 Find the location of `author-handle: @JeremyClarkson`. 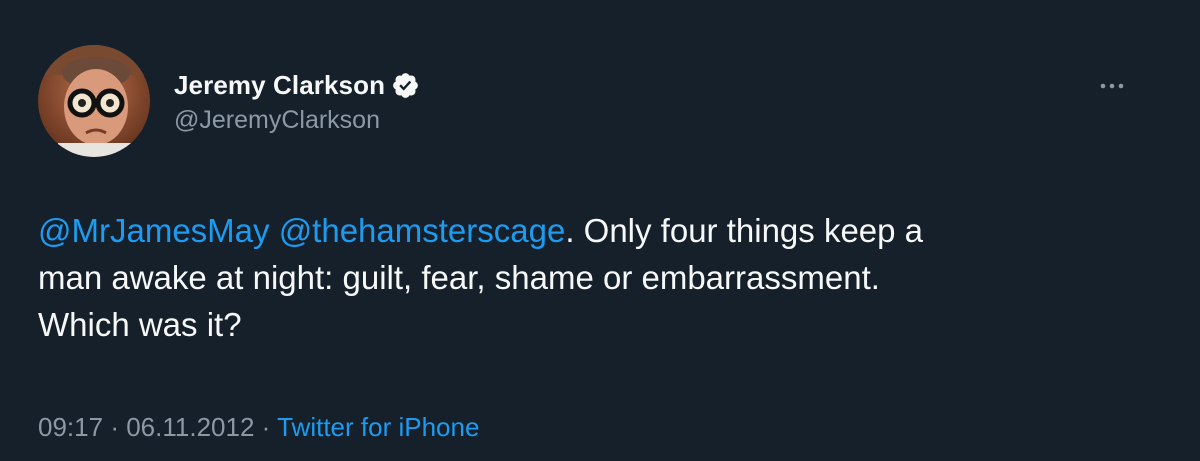

author-handle: @JeremyClarkson is located at coordinates (277, 120).